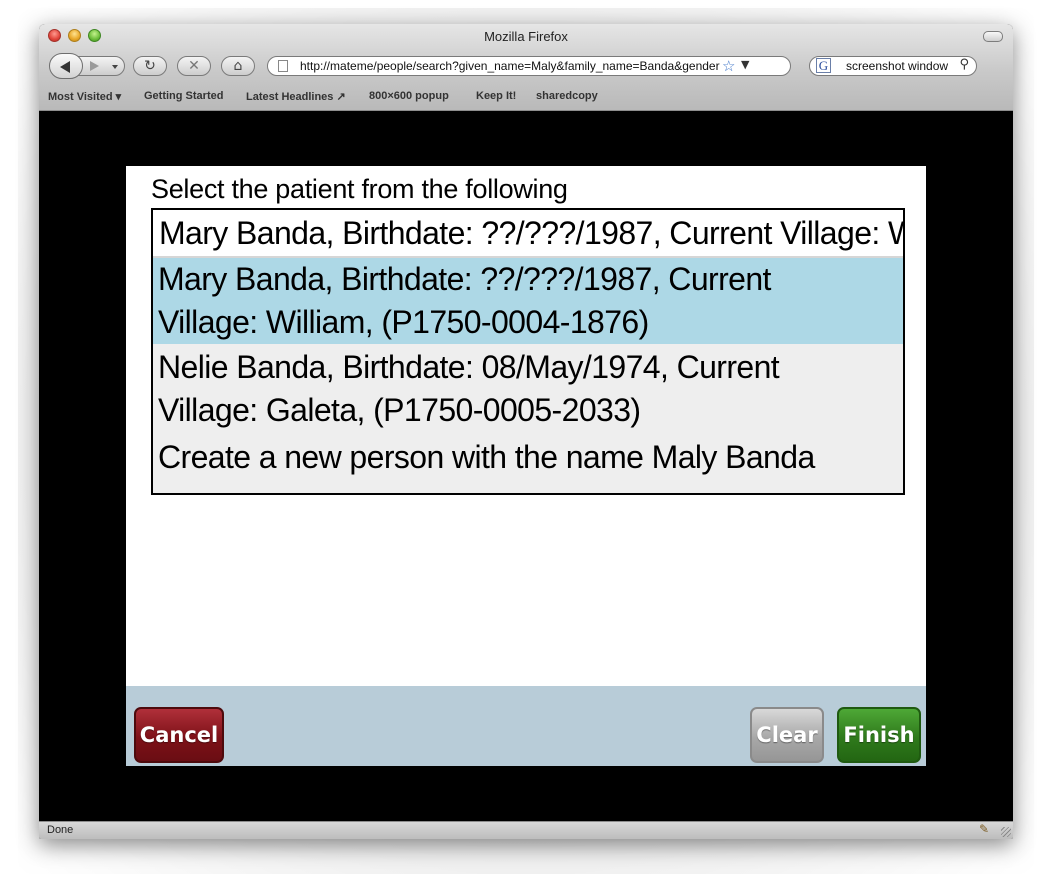 This screenshot has width=1052, height=893. Describe the element at coordinates (194, 66) in the screenshot. I see `stop-icon: ✕` at that location.